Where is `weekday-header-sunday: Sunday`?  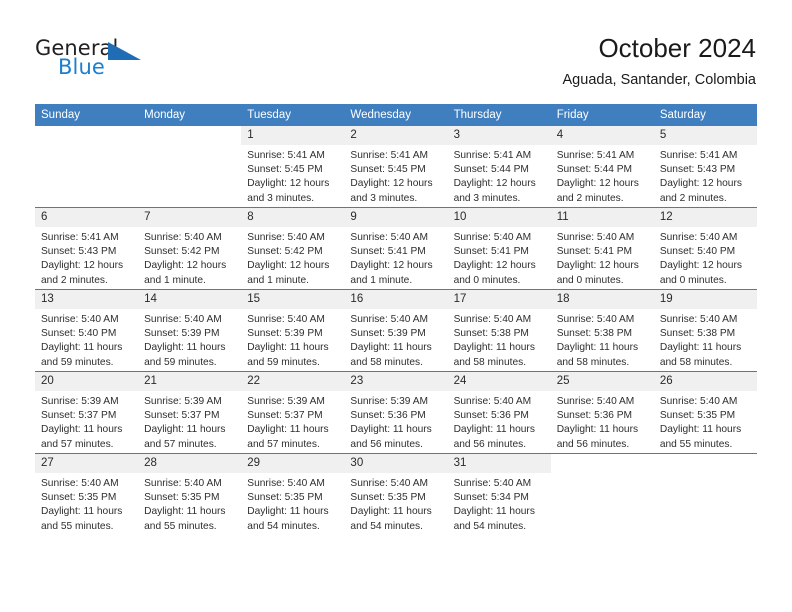
weekday-header-sunday: Sunday is located at coordinates (87, 115).